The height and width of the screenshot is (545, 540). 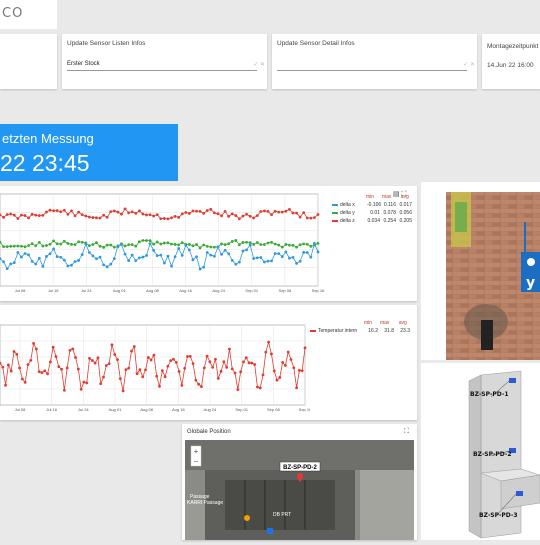 What do you see at coordinates (270, 531) in the screenshot?
I see `transit-icon` at bounding box center [270, 531].